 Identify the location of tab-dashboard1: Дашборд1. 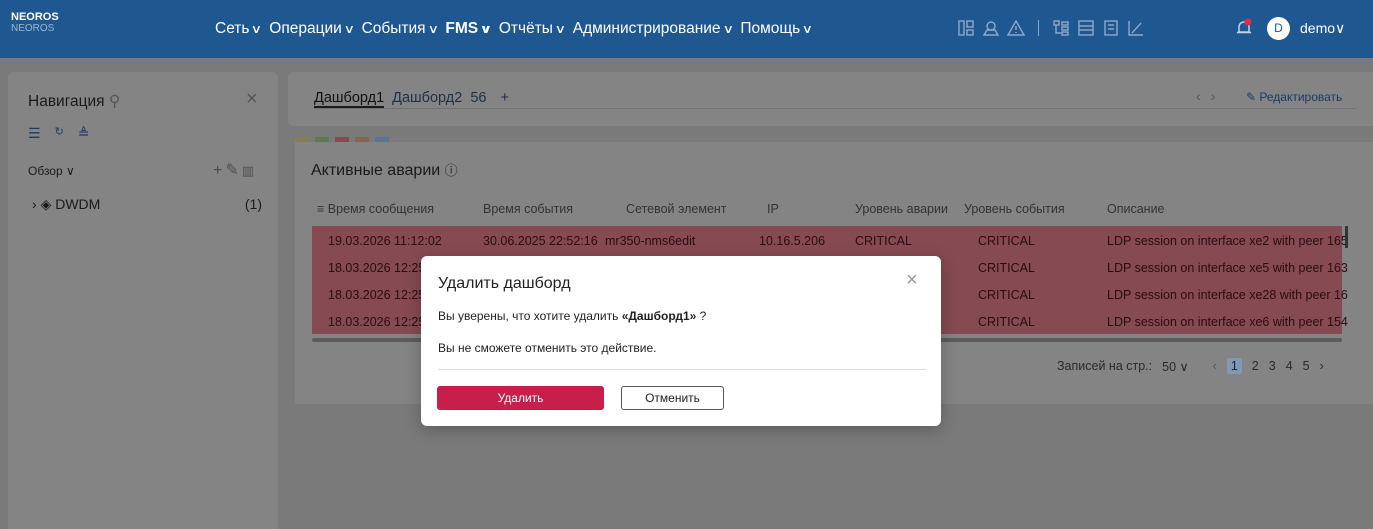
(349, 99).